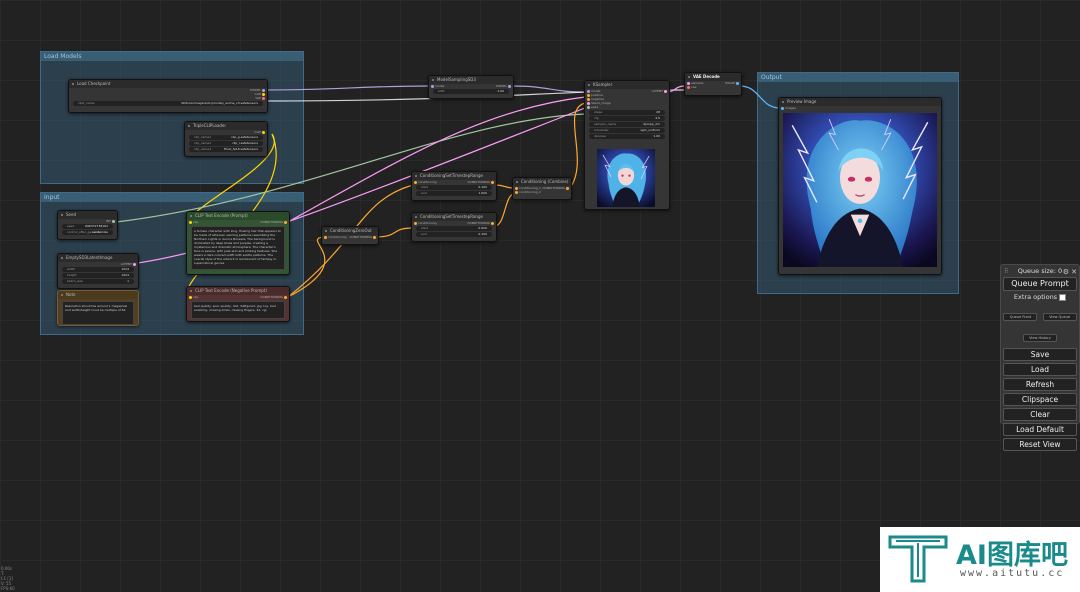 The height and width of the screenshot is (592, 1080). I want to click on sampler-combo: sampler_name dpmpp_2m, so click(627, 124).